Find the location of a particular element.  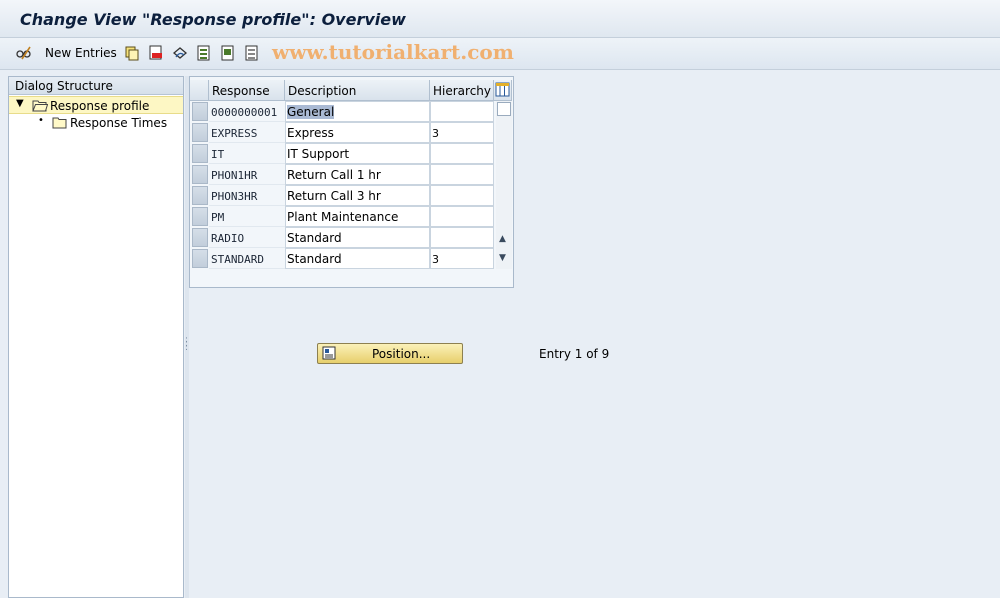

page-title: Change View "Response profile": Overview is located at coordinates (213, 19).